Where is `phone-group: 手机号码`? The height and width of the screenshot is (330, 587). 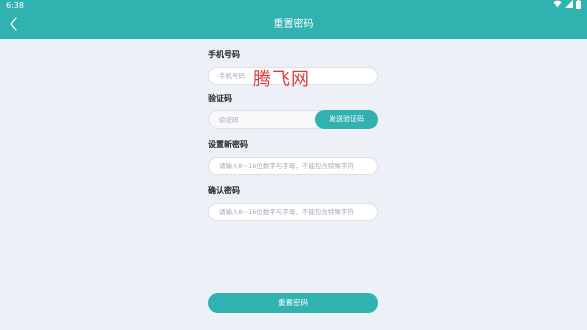 phone-group: 手机号码 is located at coordinates (293, 67).